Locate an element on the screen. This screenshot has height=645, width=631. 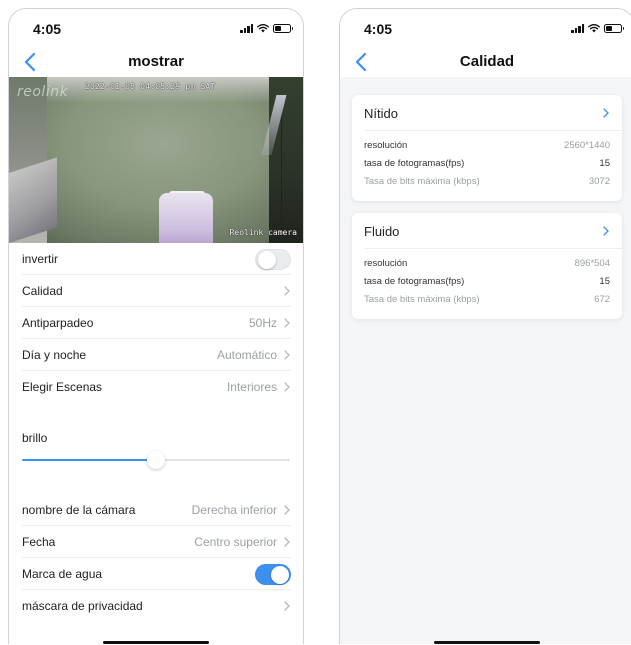
setting-scenes: Elegir Escenas Interiores is located at coordinates (156, 387).